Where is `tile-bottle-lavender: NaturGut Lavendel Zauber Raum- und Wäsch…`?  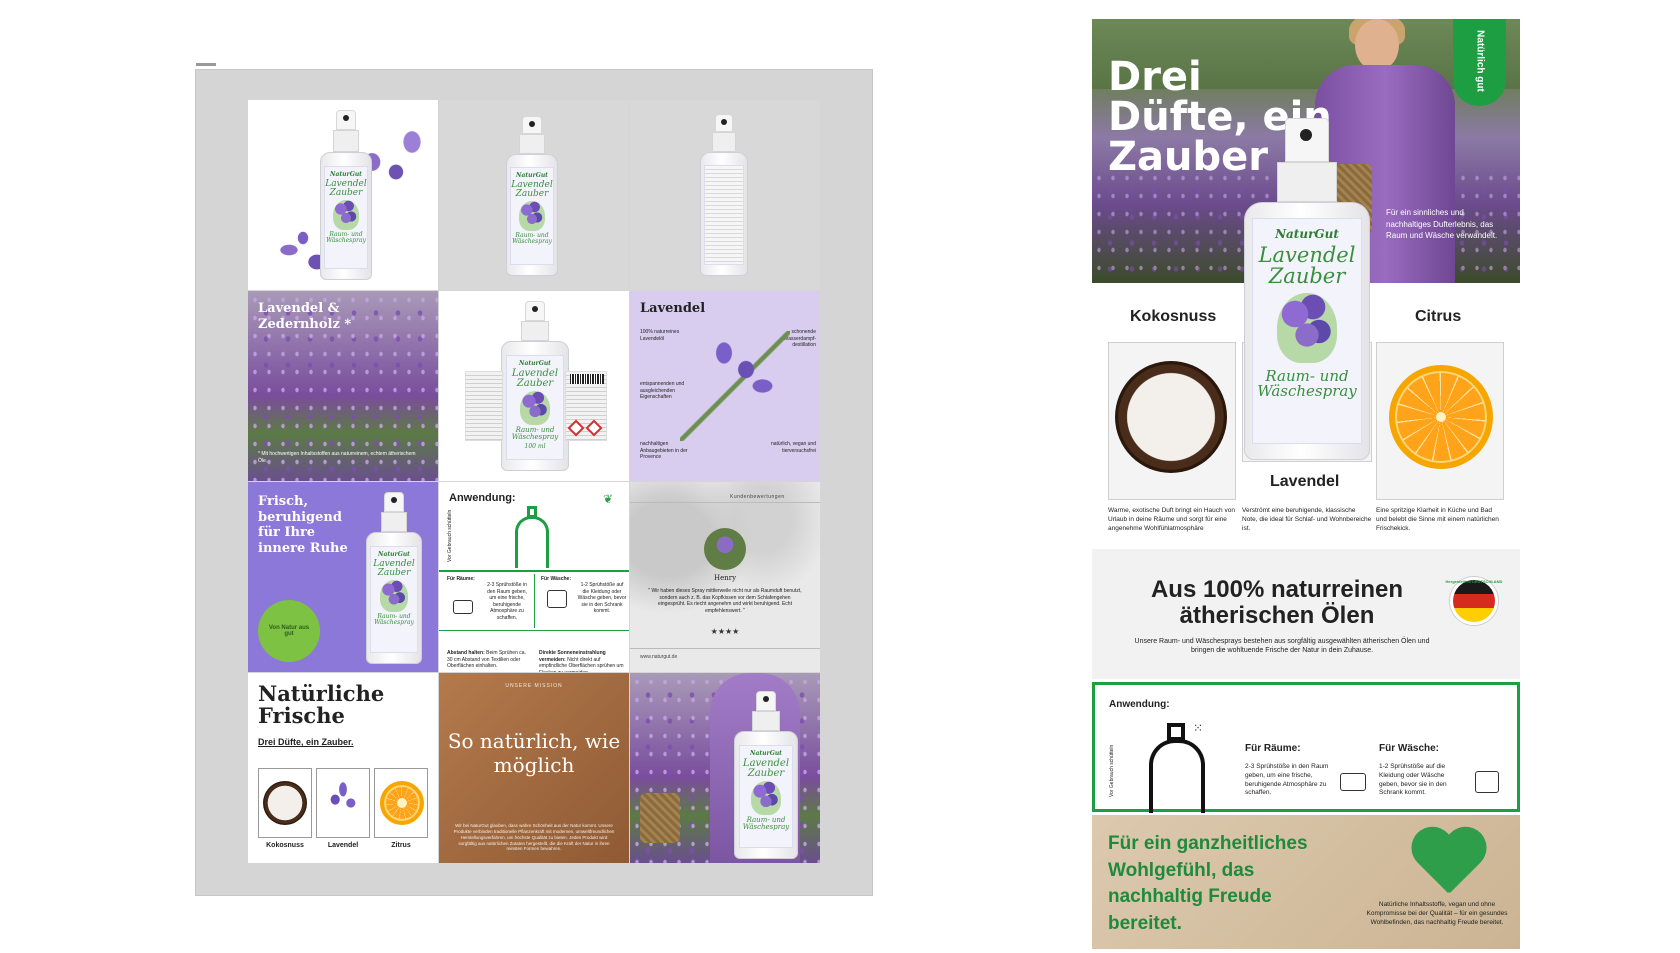
tile-bottle-lavender: NaturGut Lavendel Zauber Raum- und Wäsch… is located at coordinates (343, 195).